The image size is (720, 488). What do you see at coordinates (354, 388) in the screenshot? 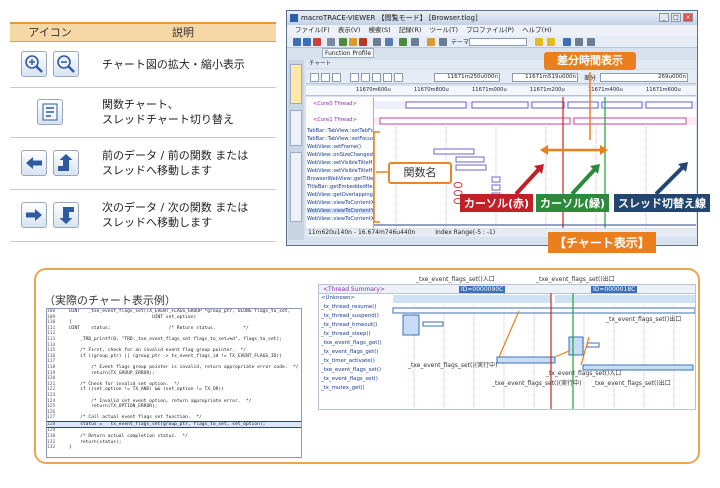
I see `summary-row: _tx_mutex_get()` at bounding box center [354, 388].